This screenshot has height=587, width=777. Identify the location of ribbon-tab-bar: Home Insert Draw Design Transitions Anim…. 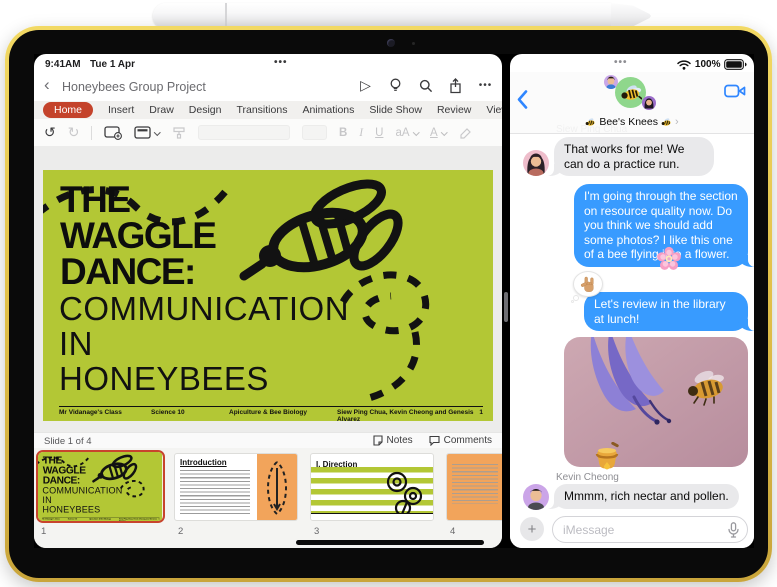
(268, 110).